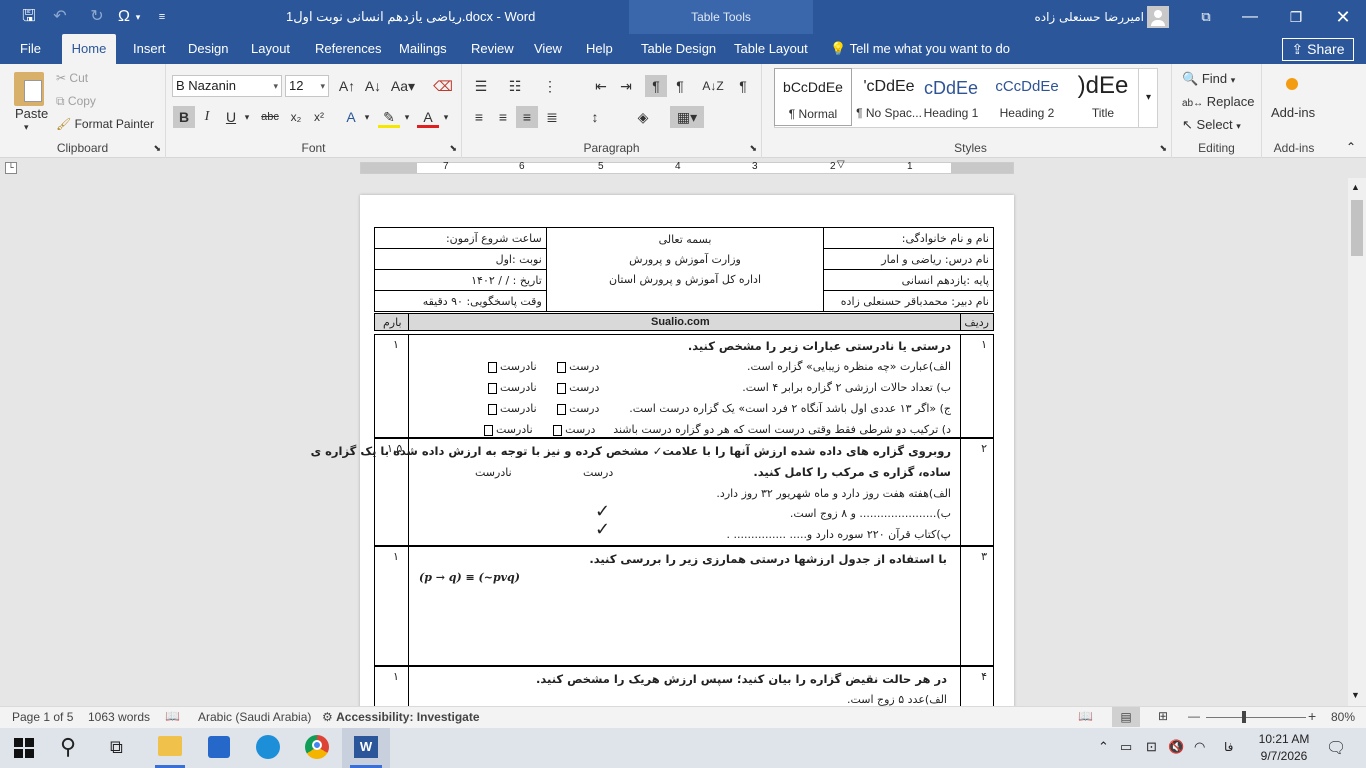 The width and height of the screenshot is (1366, 768). I want to click on align-left-icon: ≡, so click(479, 117).